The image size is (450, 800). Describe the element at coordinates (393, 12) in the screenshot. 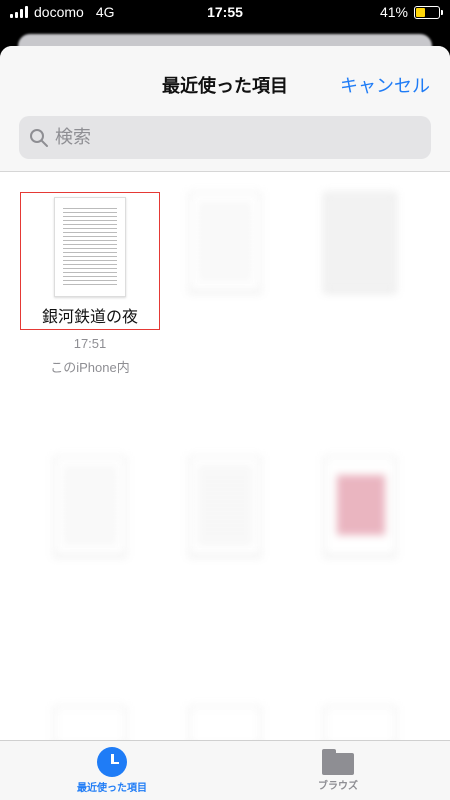

I see `battery-percent: 41%` at that location.